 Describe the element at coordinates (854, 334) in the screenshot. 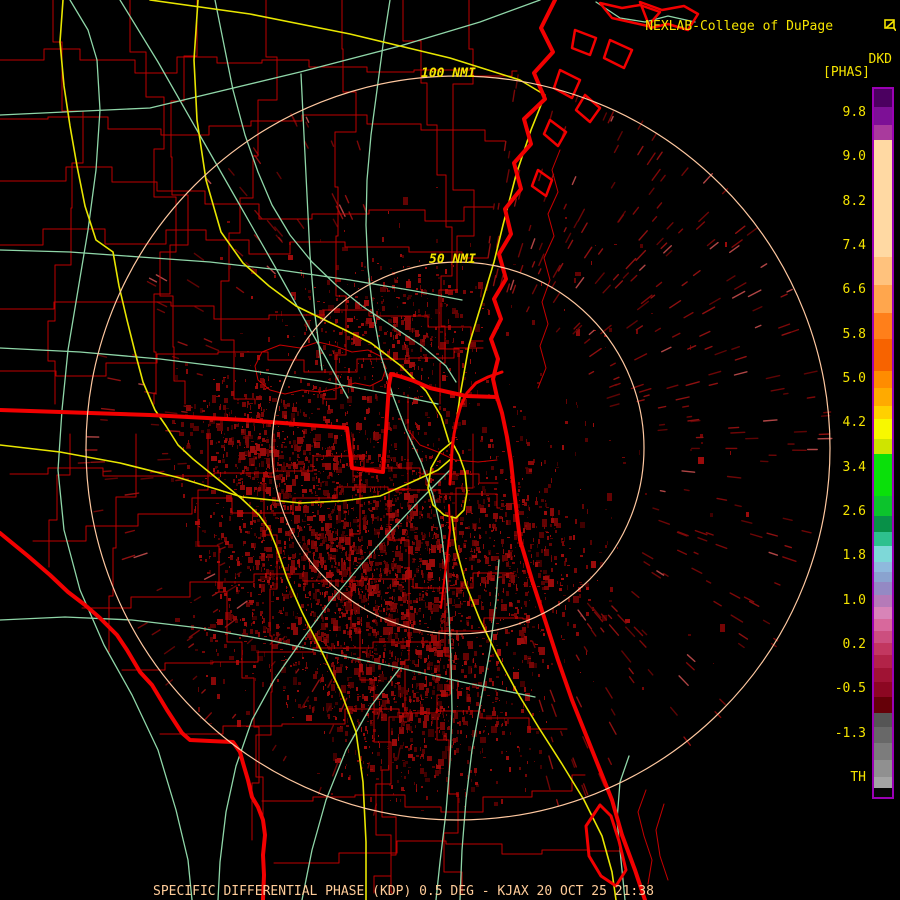

I see `colorbar-tick-label: 5.8` at that location.